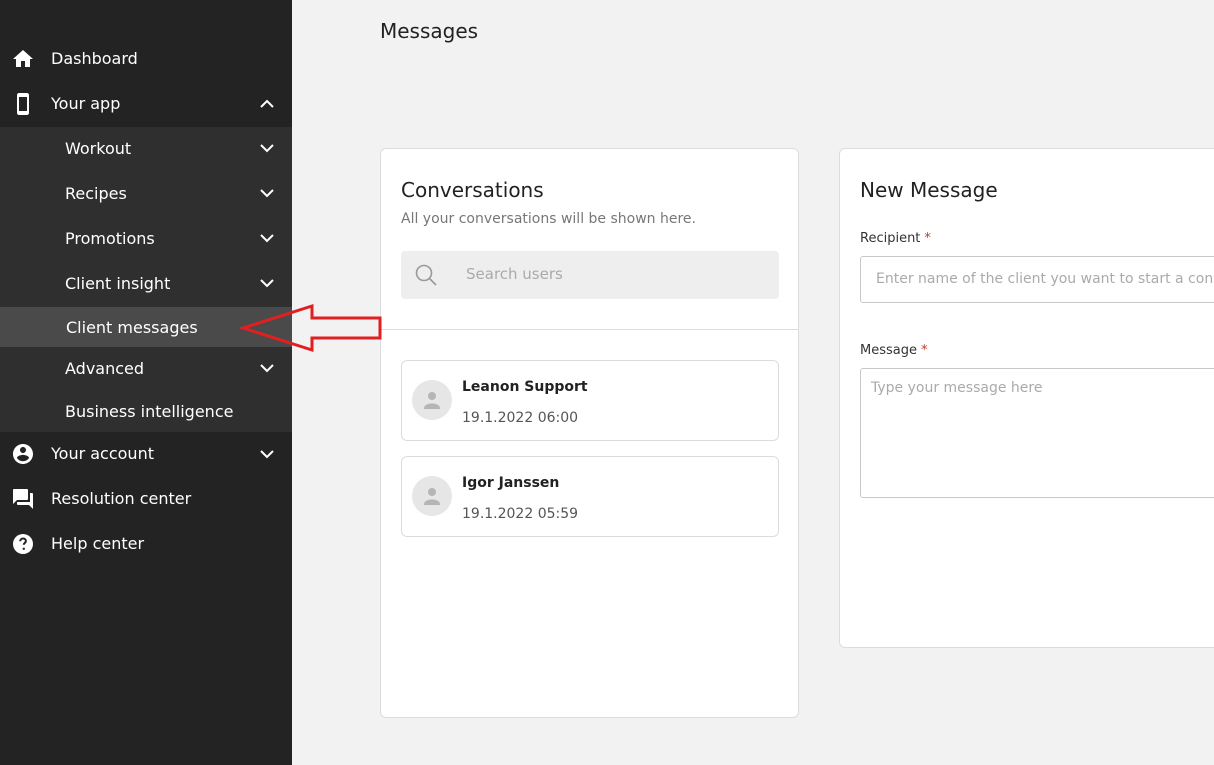 Image resolution: width=1214 pixels, height=765 pixels. Describe the element at coordinates (514, 274) in the screenshot. I see `search-placeholder: Search users` at that location.